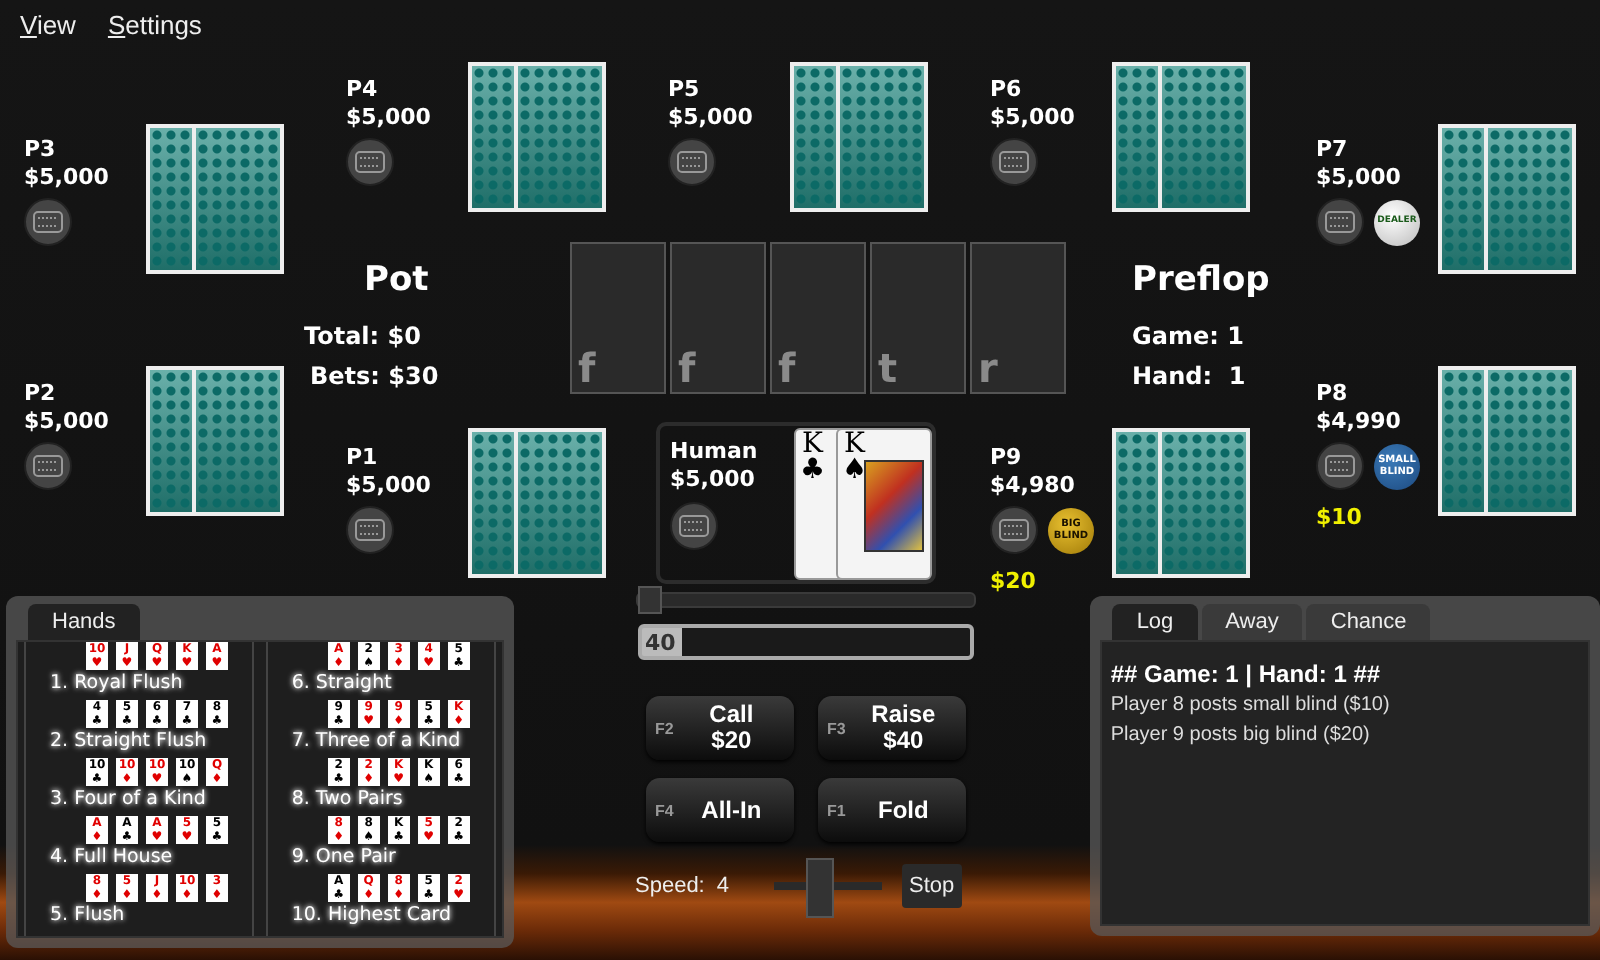 The width and height of the screenshot is (1600, 960). Describe the element at coordinates (154, 24) in the screenshot. I see `menu-item: Settings` at that location.